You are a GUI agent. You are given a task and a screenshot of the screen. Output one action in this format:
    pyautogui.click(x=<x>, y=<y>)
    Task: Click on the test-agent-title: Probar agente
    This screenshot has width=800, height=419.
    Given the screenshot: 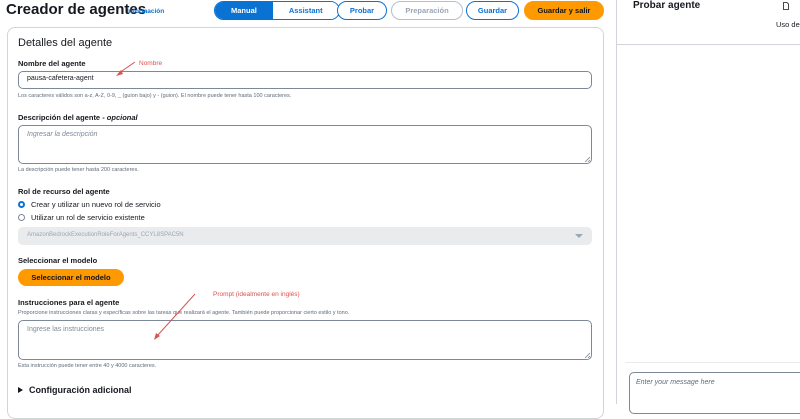 What is the action you would take?
    pyautogui.click(x=667, y=5)
    